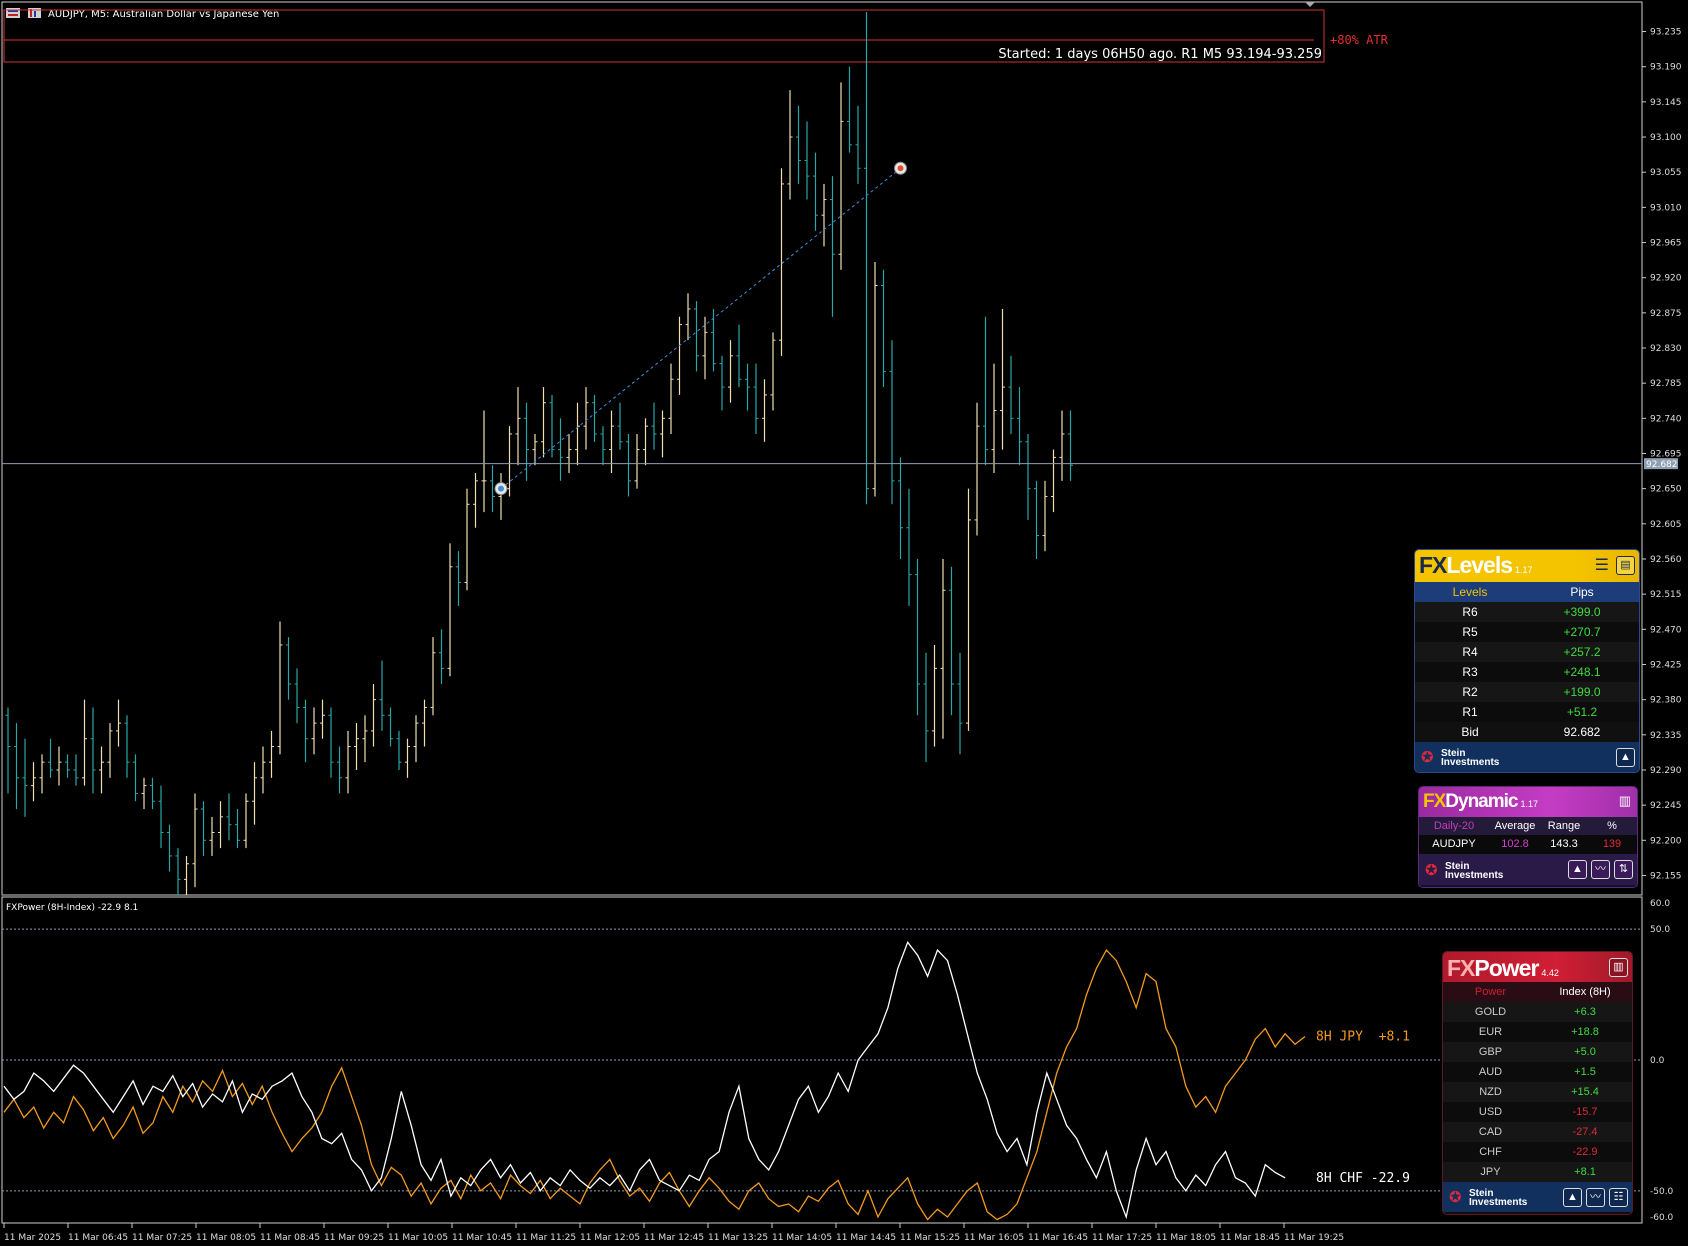 The image size is (1688, 1246). Describe the element at coordinates (1490, 1052) in the screenshot. I see `currency-name: GBP` at that location.